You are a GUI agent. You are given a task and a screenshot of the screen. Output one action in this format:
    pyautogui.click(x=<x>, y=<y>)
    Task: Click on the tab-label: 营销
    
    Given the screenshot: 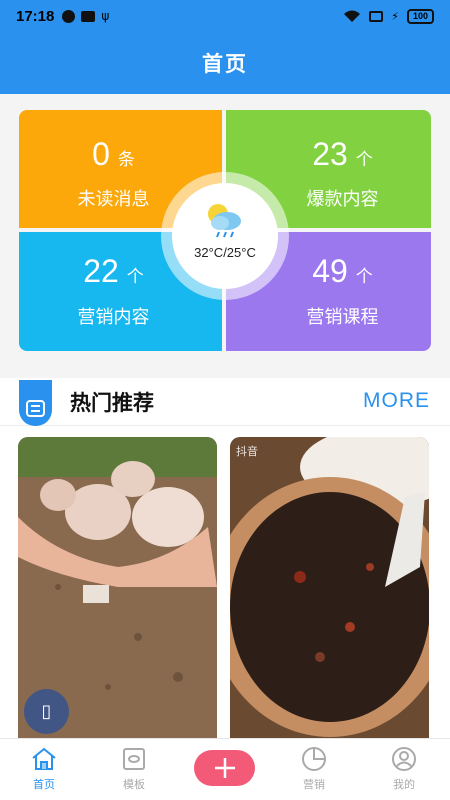 What is the action you would take?
    pyautogui.click(x=314, y=784)
    